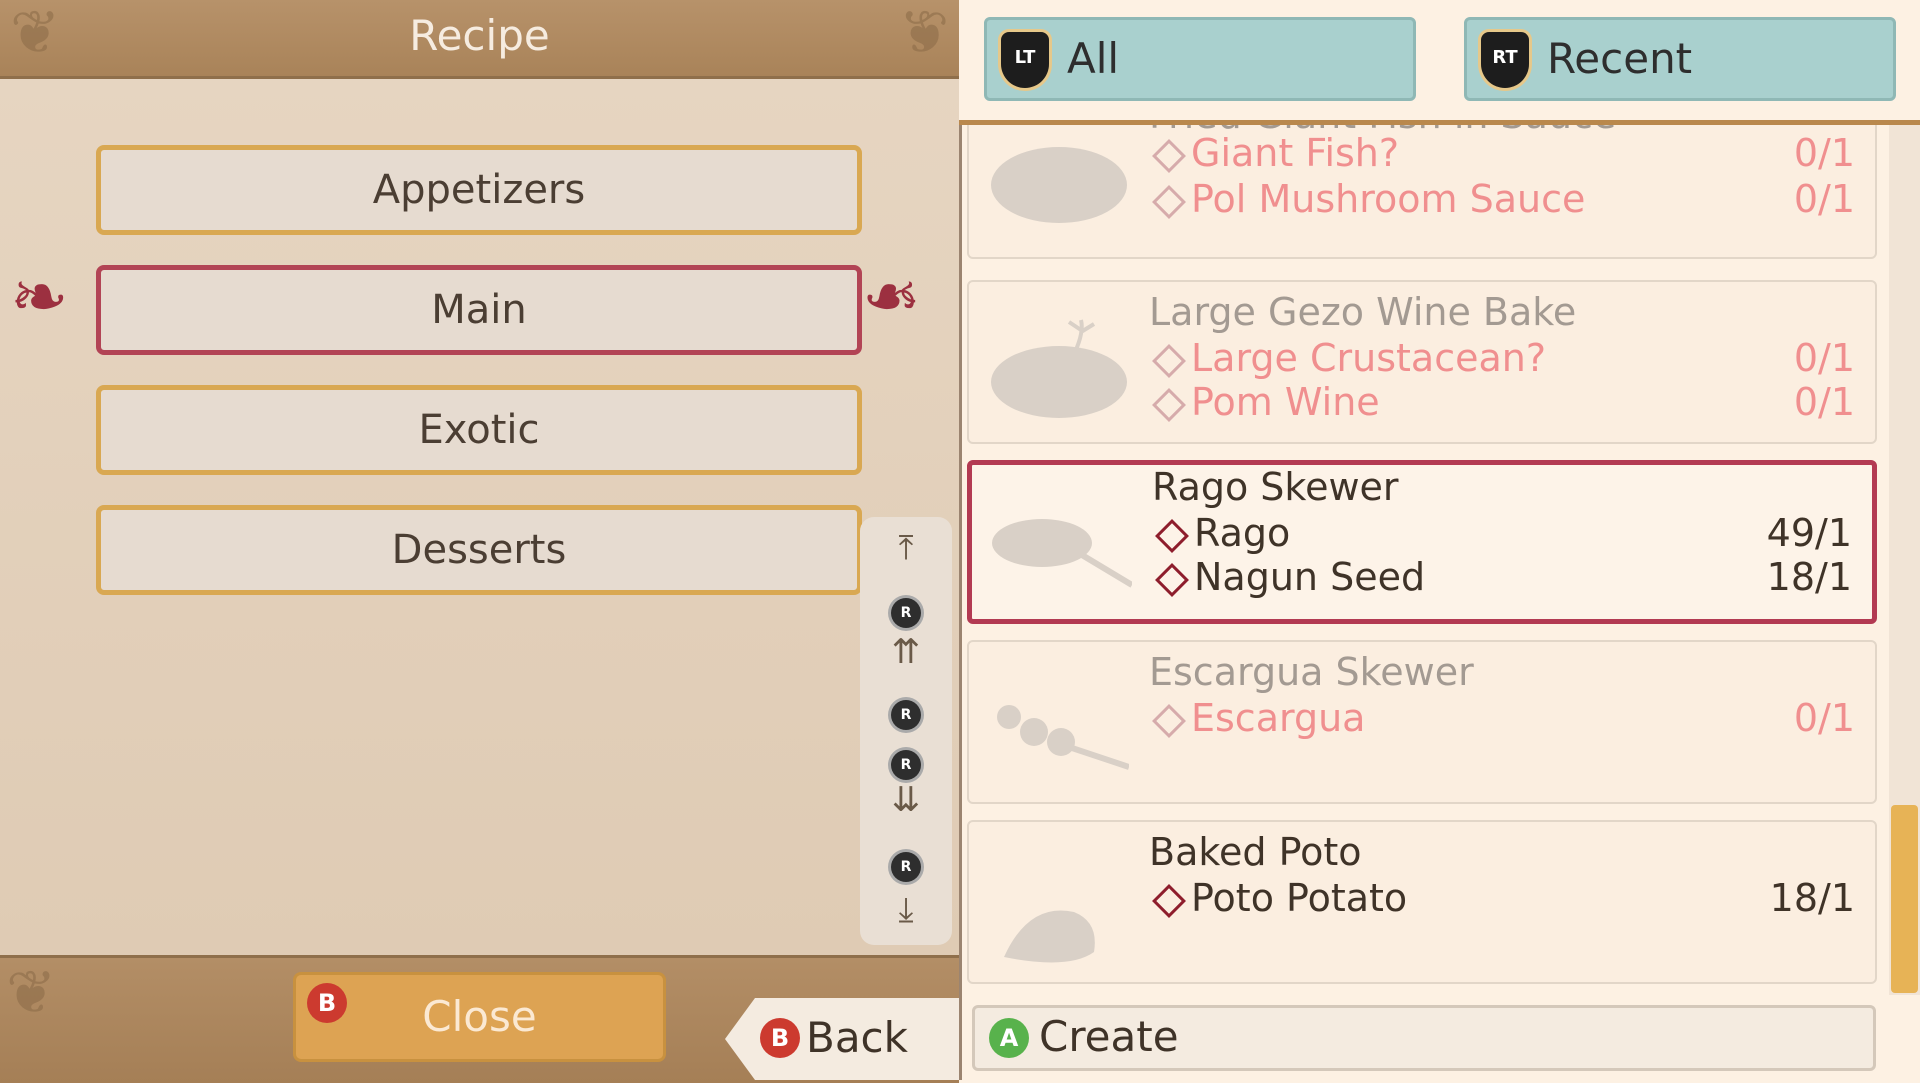  What do you see at coordinates (31, 993) in the screenshot?
I see `filigree-ornament-icon: ❦` at bounding box center [31, 993].